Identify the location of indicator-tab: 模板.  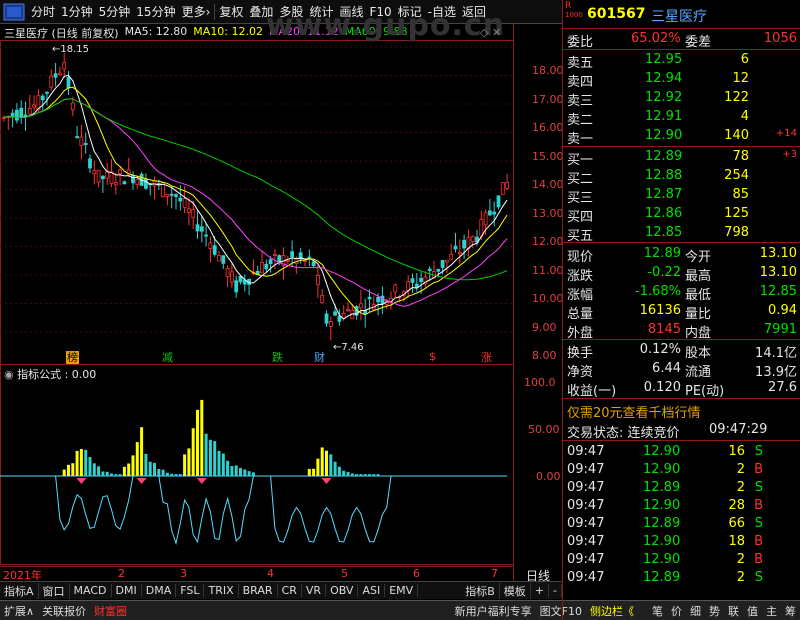
(515, 590).